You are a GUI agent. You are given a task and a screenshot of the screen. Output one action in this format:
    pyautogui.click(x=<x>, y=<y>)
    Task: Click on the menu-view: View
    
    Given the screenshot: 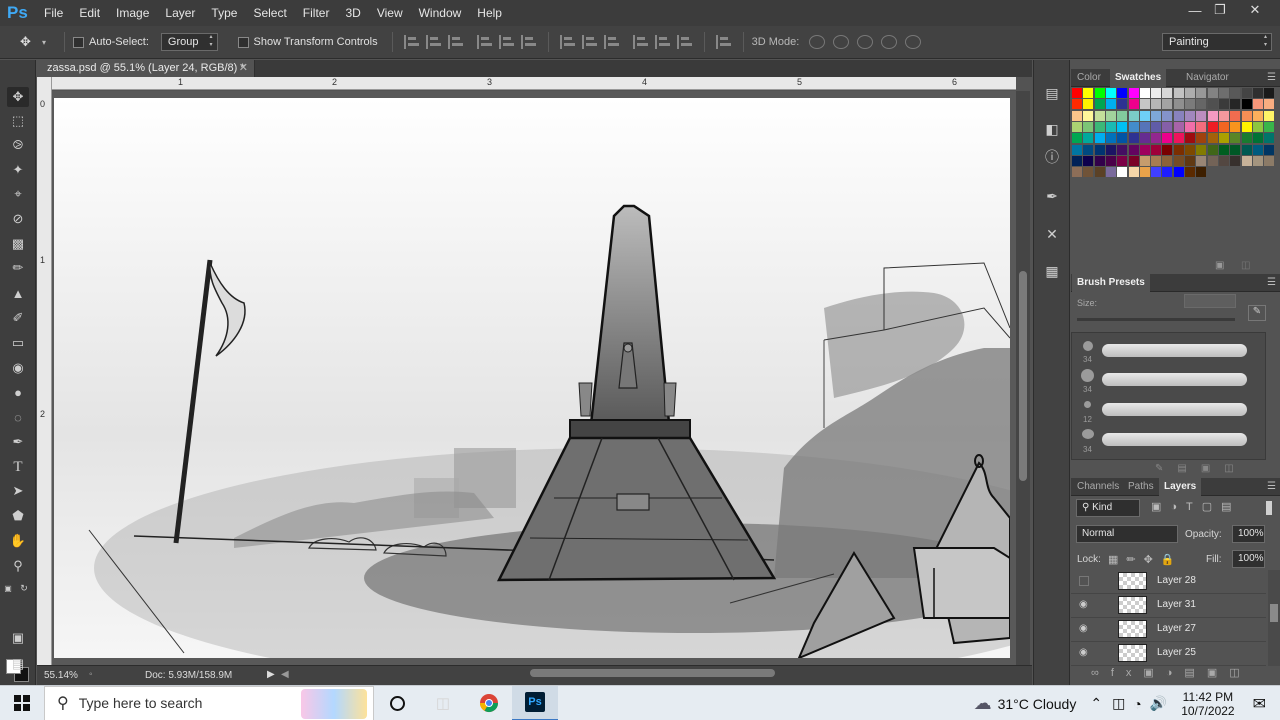 What is the action you would take?
    pyautogui.click(x=390, y=13)
    